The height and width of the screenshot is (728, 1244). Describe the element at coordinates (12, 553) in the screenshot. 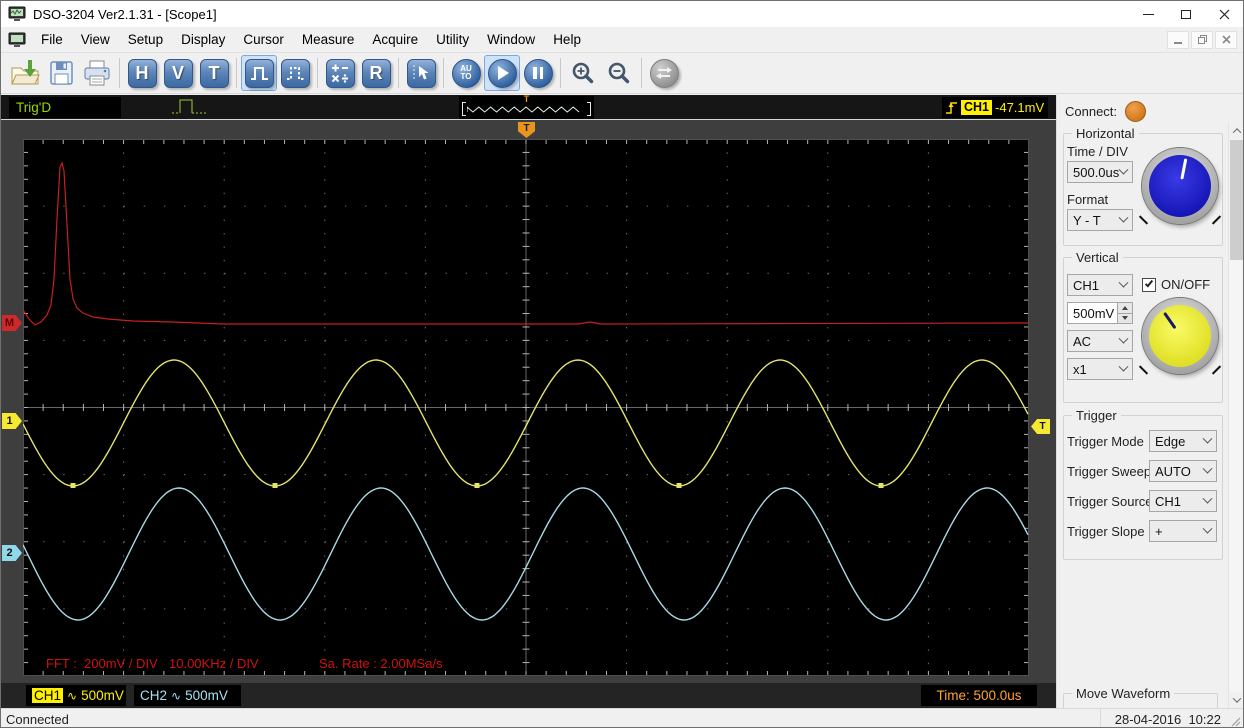

I see `ch2-zero-marker: 2` at that location.